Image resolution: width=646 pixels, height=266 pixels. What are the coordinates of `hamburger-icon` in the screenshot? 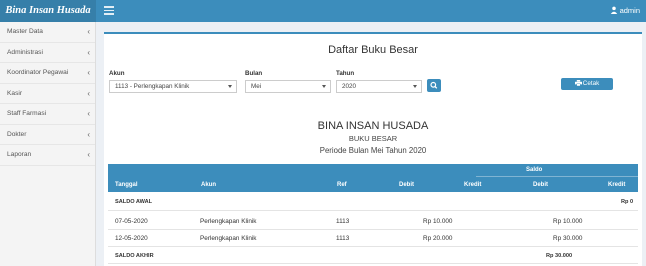 It's located at (109, 10).